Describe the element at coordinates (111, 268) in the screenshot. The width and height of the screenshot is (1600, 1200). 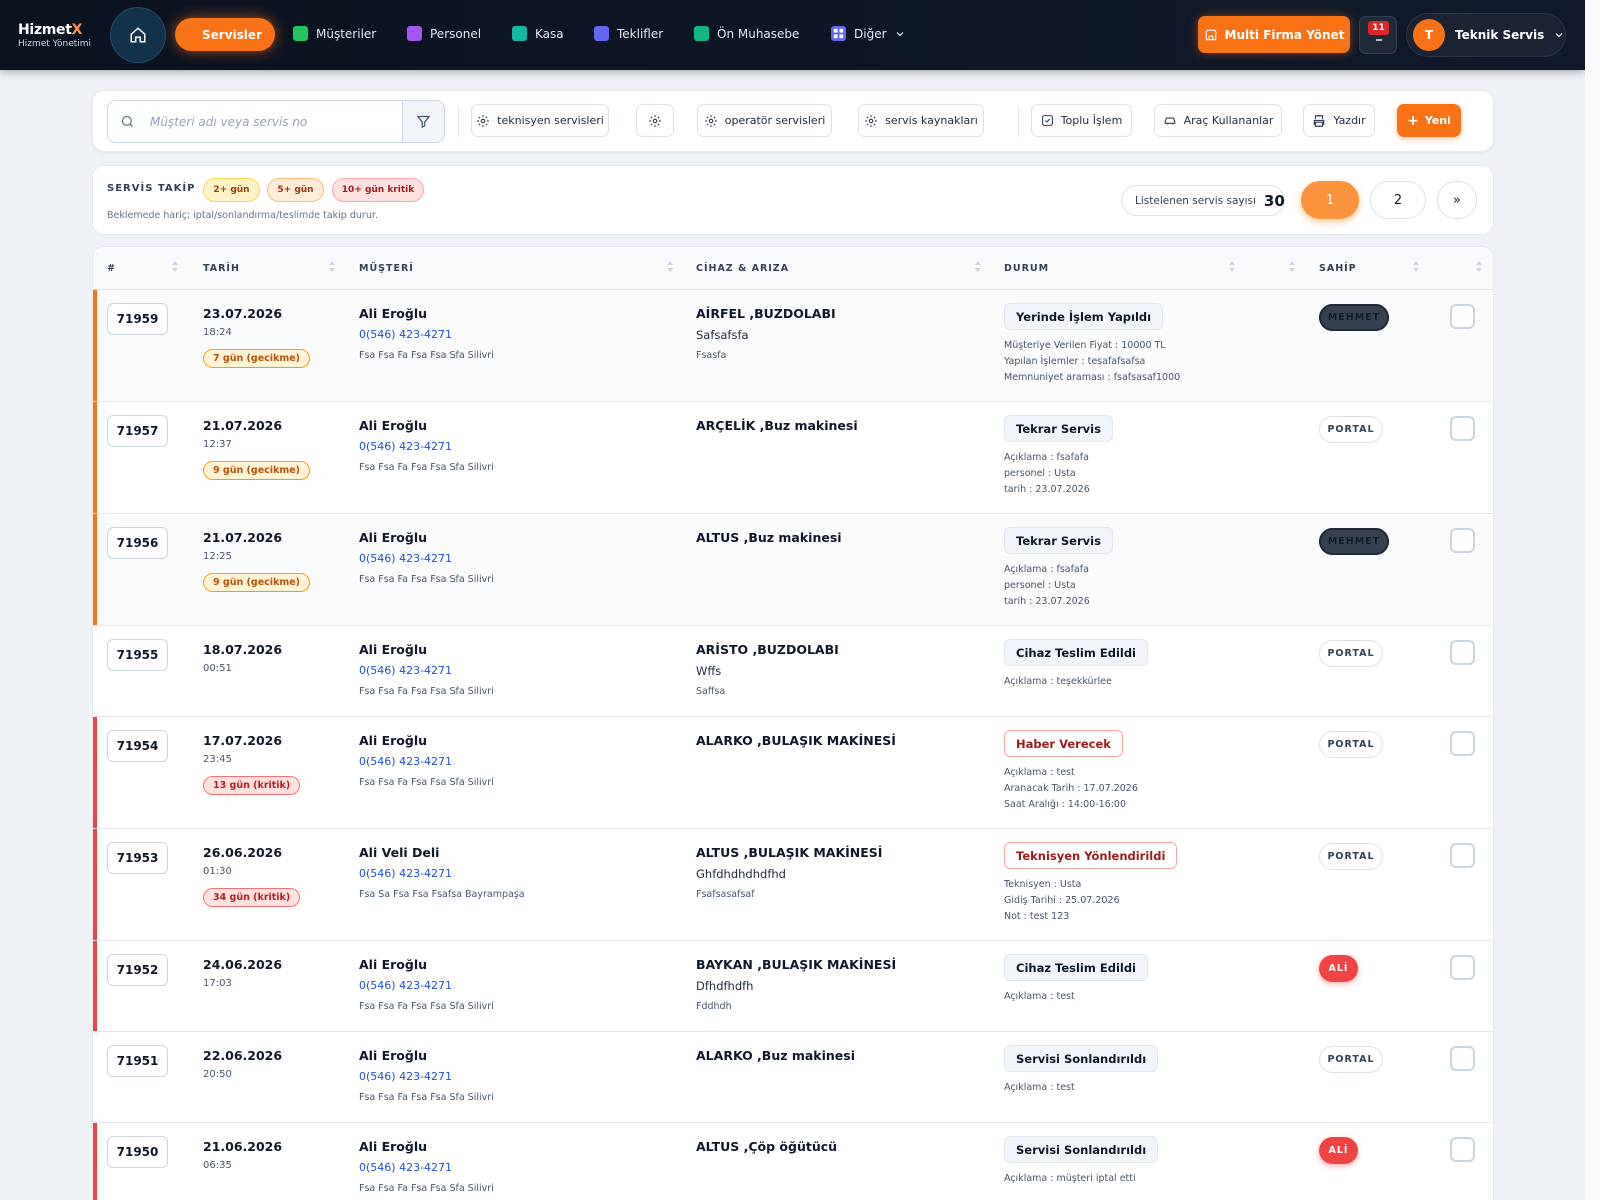
I see `col-id: #` at that location.